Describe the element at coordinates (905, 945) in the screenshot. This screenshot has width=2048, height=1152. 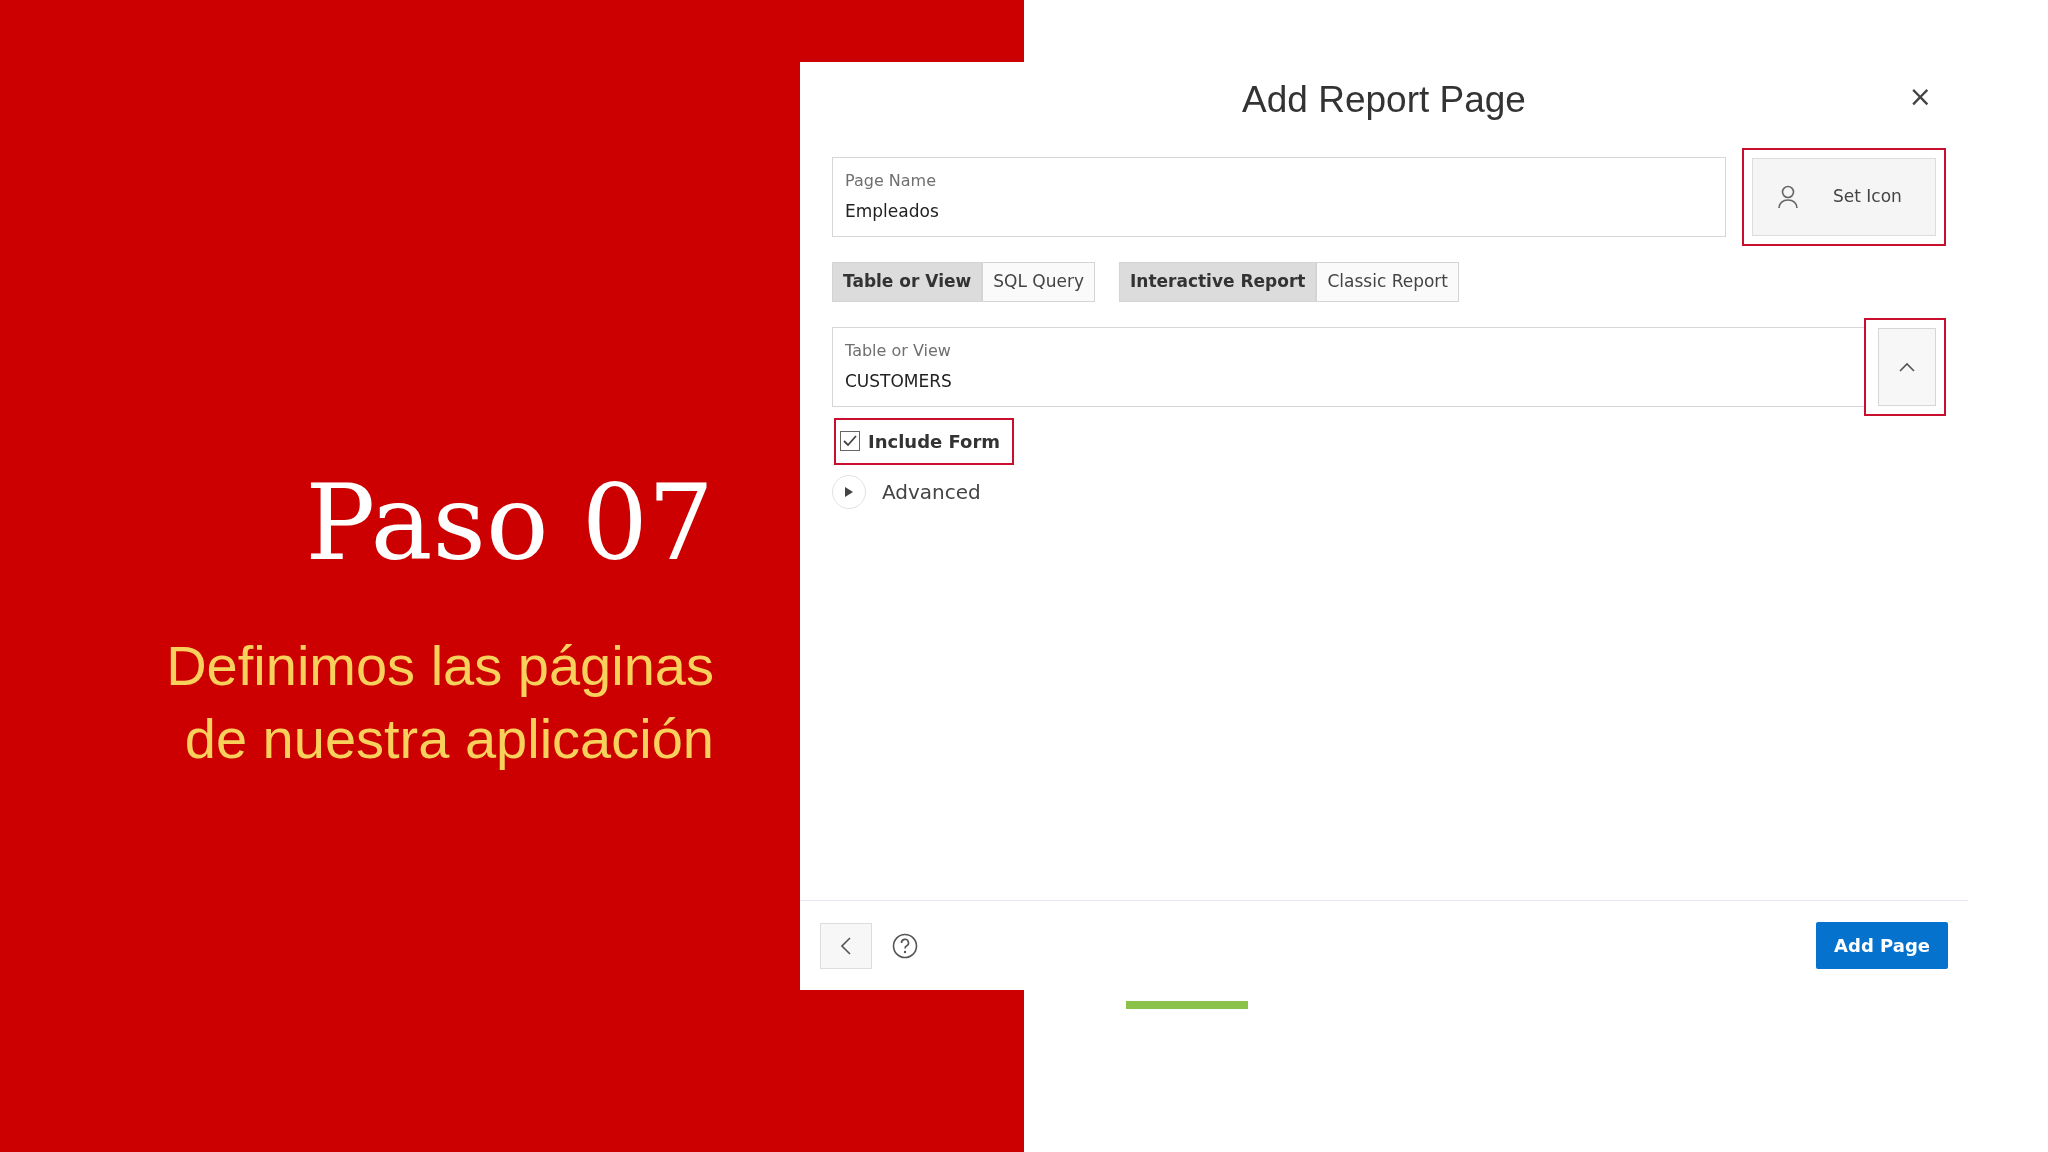
I see `help-icon` at that location.